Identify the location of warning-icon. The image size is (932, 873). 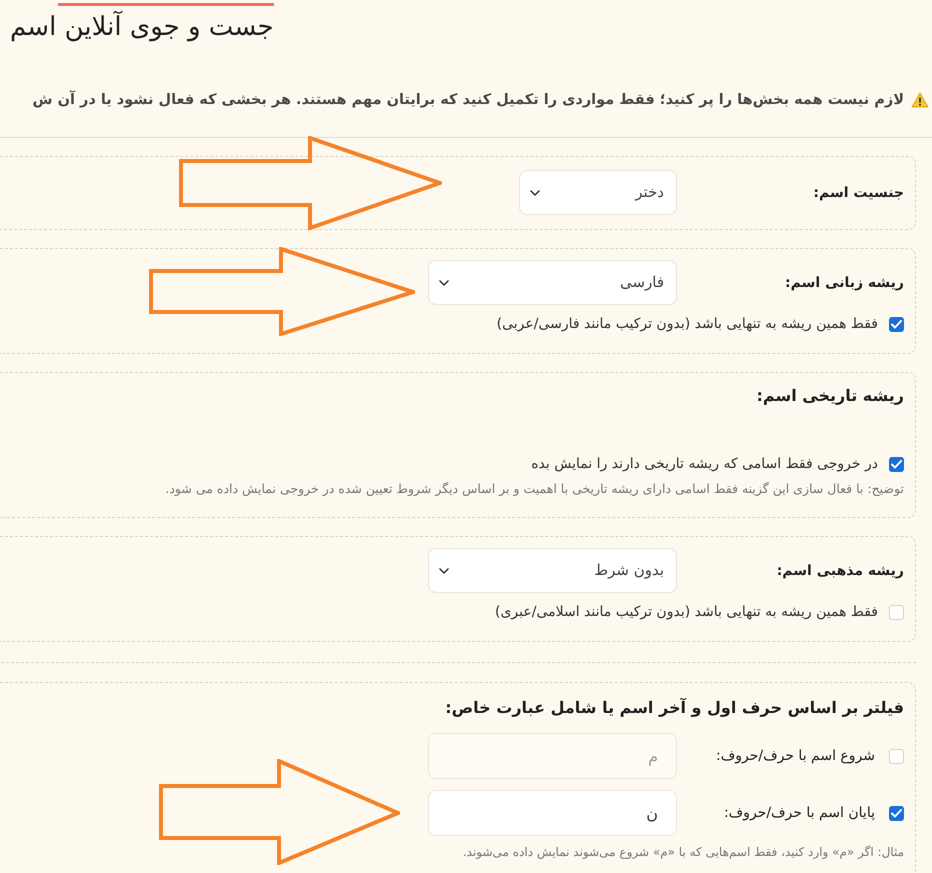
(920, 100).